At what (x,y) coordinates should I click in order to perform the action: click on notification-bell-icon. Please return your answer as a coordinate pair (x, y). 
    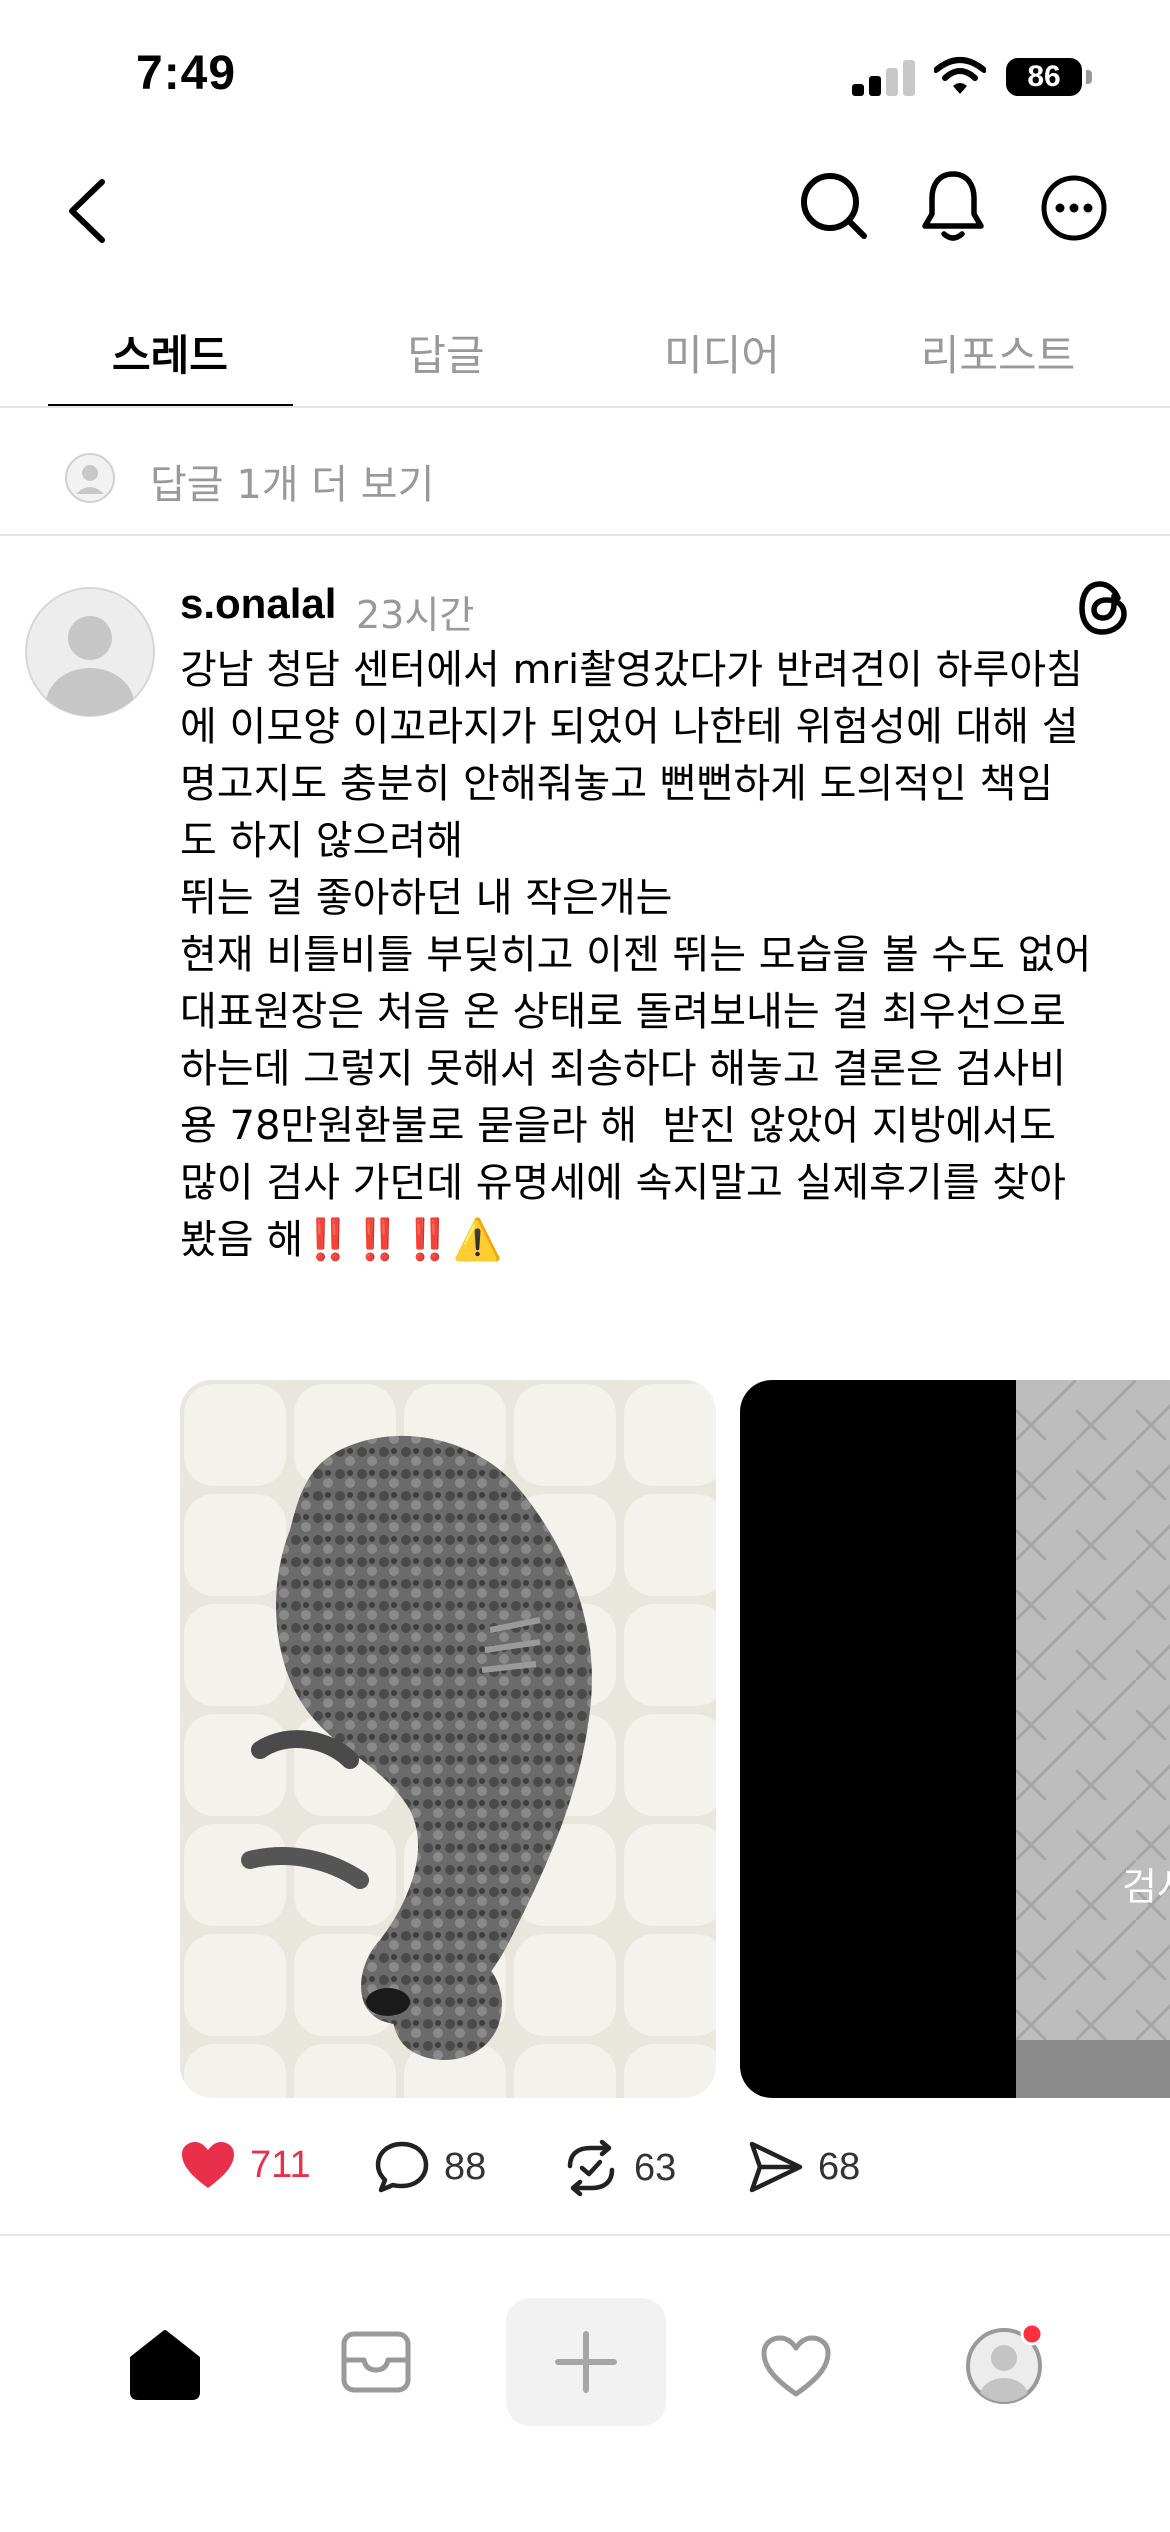
    Looking at the image, I should click on (953, 206).